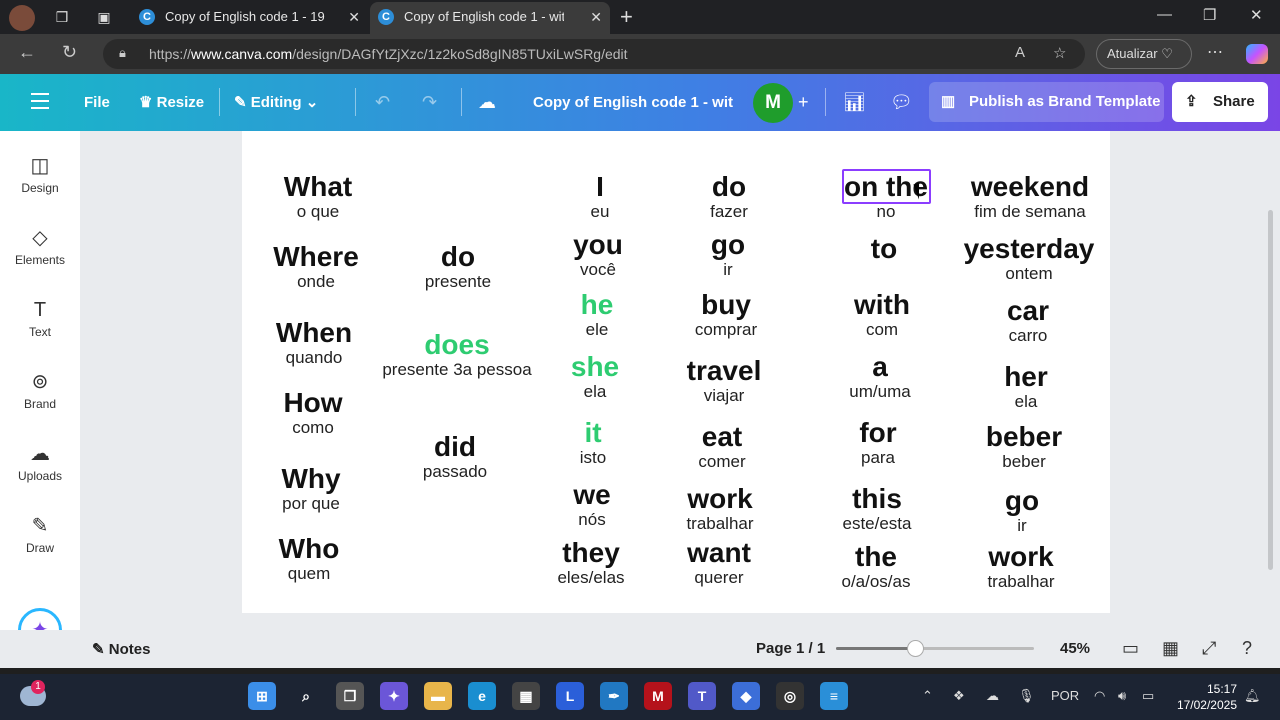 This screenshot has width=1280, height=720. Describe the element at coordinates (1220, 102) in the screenshot. I see `share-button: ⇪ Share` at that location.